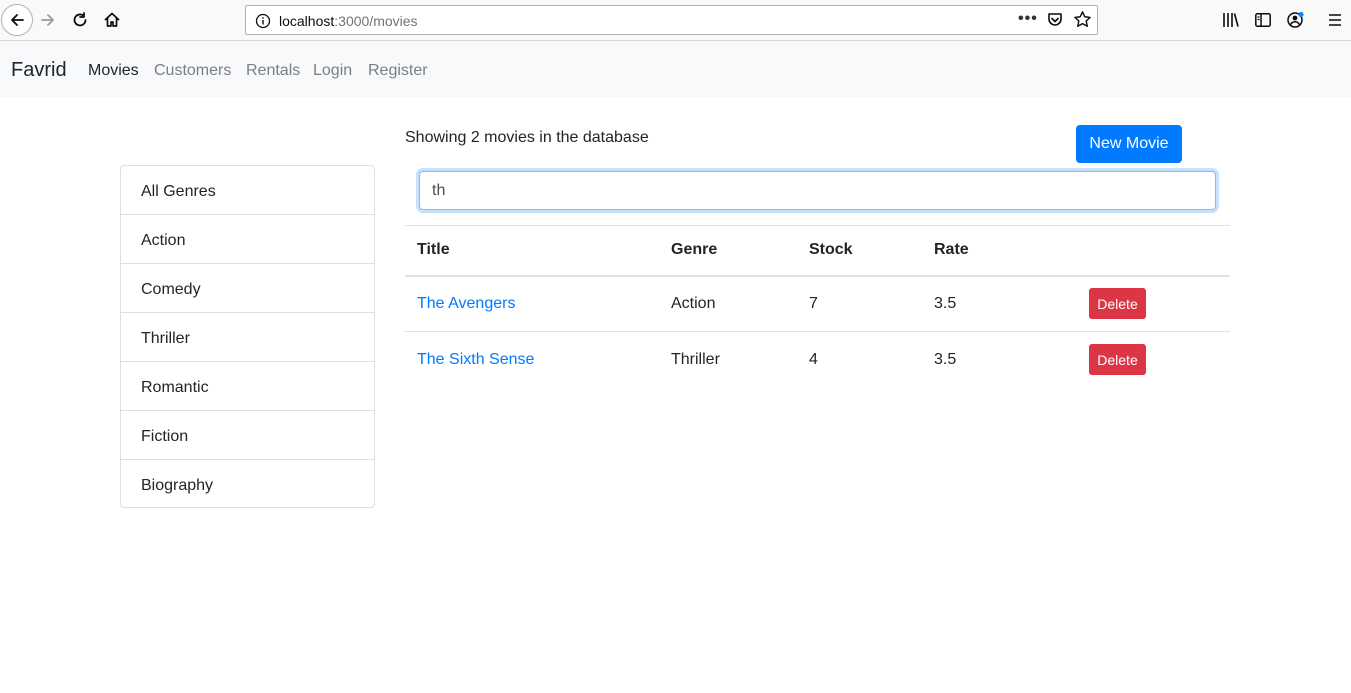  I want to click on back-button, so click(17, 20).